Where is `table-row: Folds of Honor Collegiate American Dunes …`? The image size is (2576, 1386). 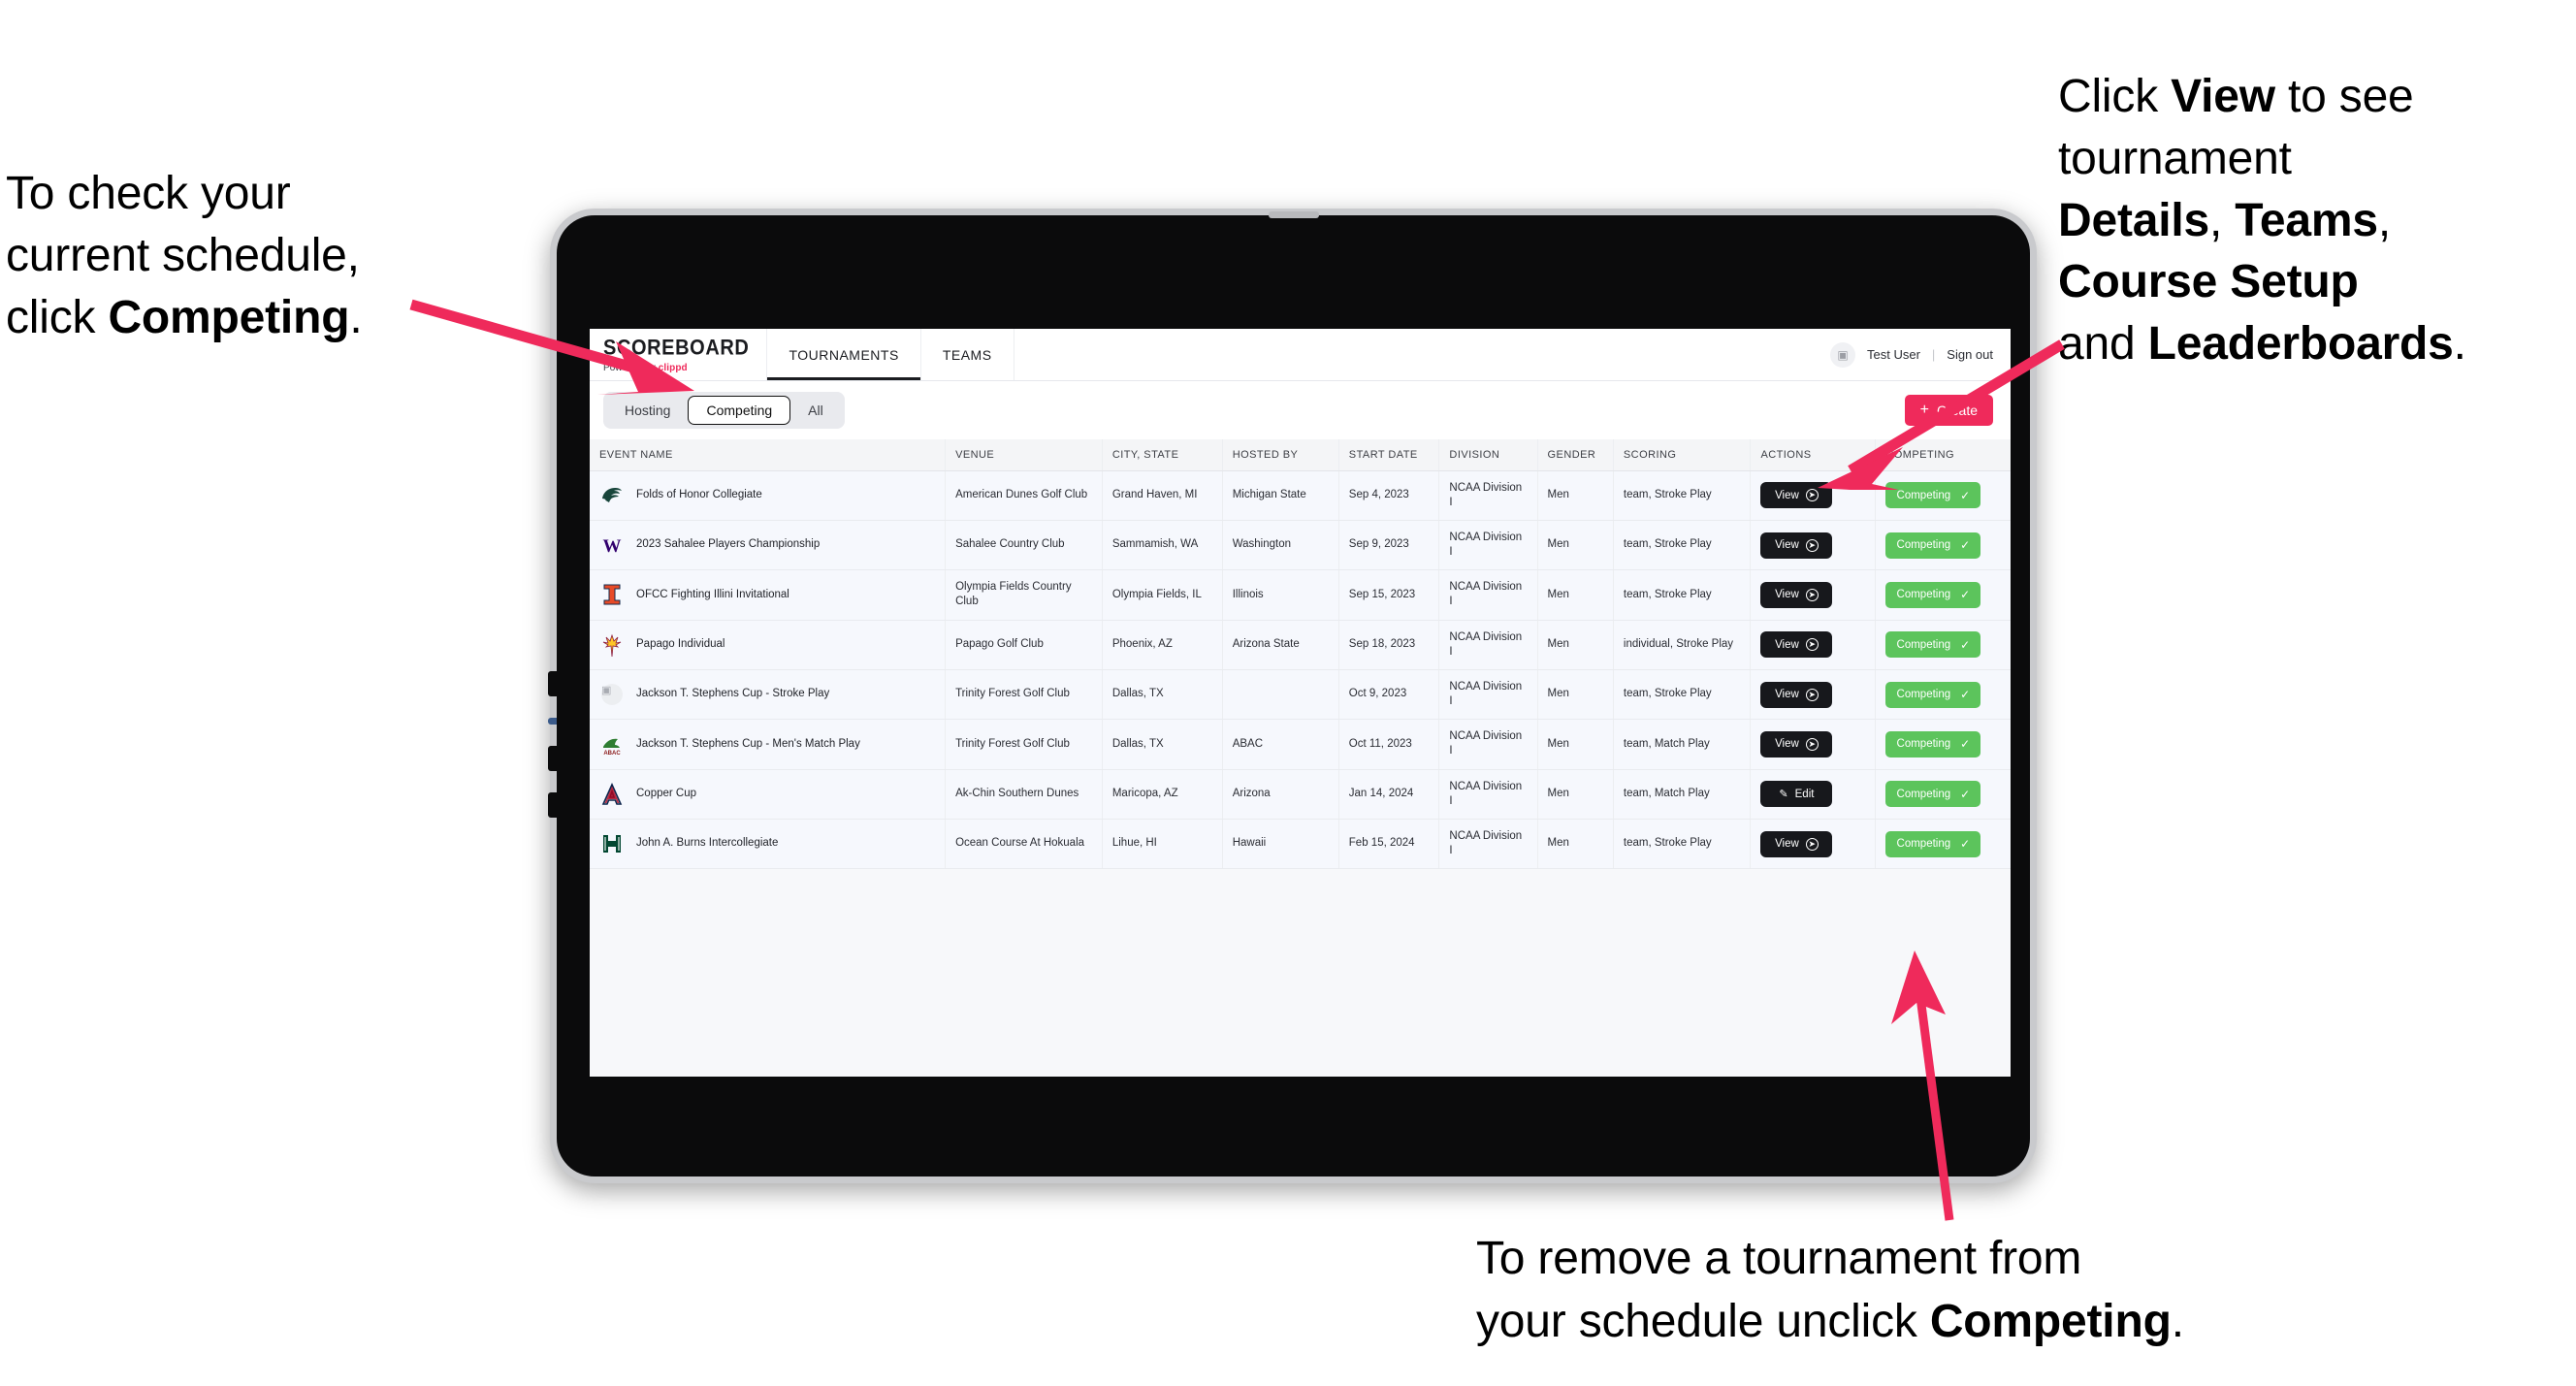 table-row: Folds of Honor Collegiate American Dunes … is located at coordinates (1300, 495).